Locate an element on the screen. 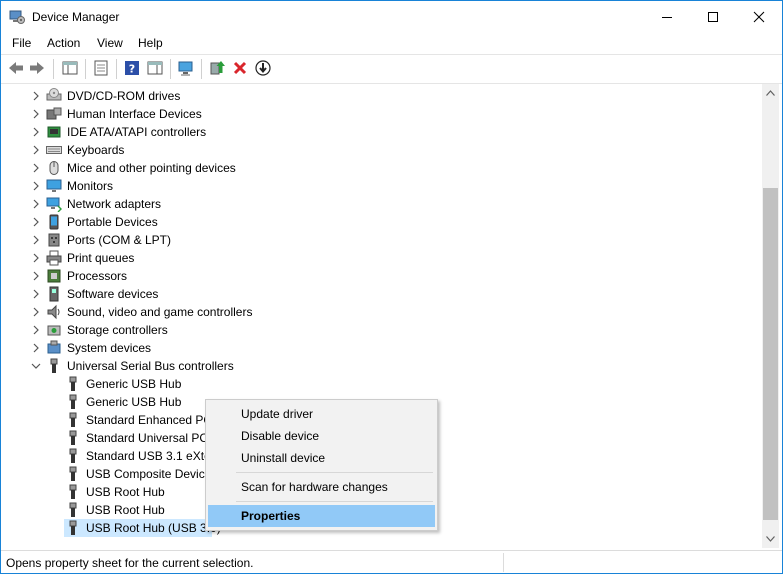  action-pane-icon is located at coordinates (155, 68).